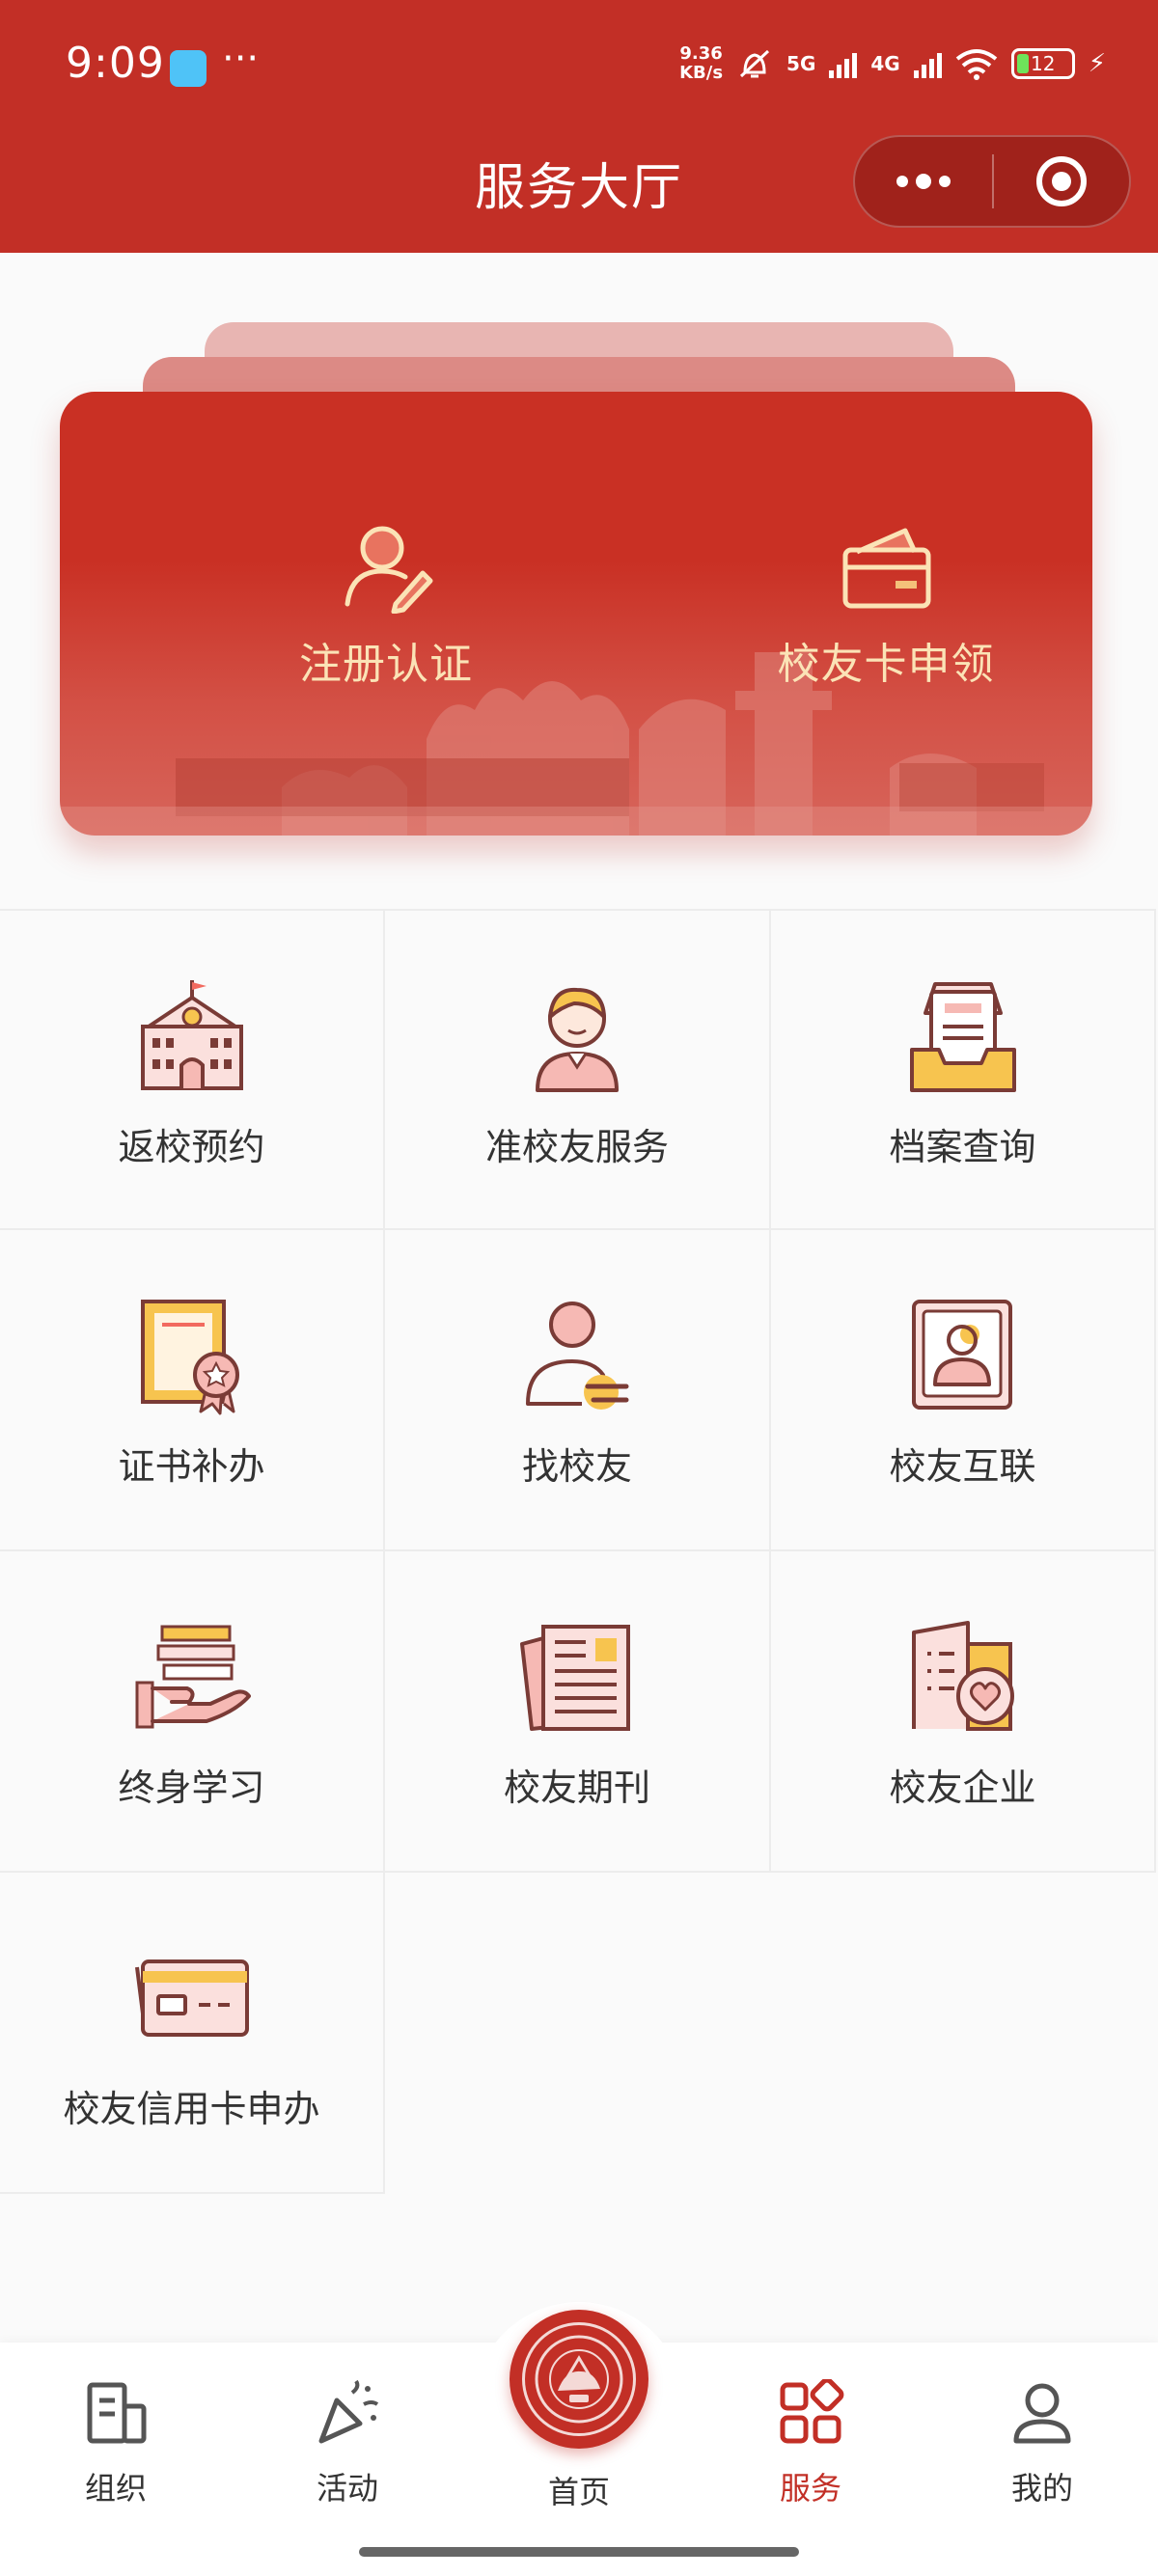 The image size is (1158, 2576). I want to click on signal-5g-label: 5G, so click(801, 64).